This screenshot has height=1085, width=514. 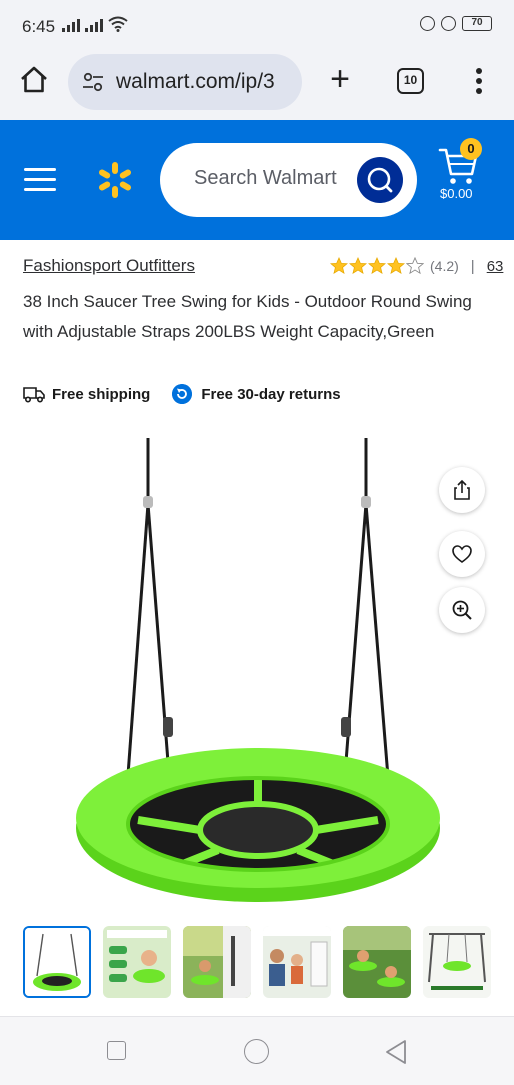 I want to click on hamburger-menu-icon, so click(x=40, y=180).